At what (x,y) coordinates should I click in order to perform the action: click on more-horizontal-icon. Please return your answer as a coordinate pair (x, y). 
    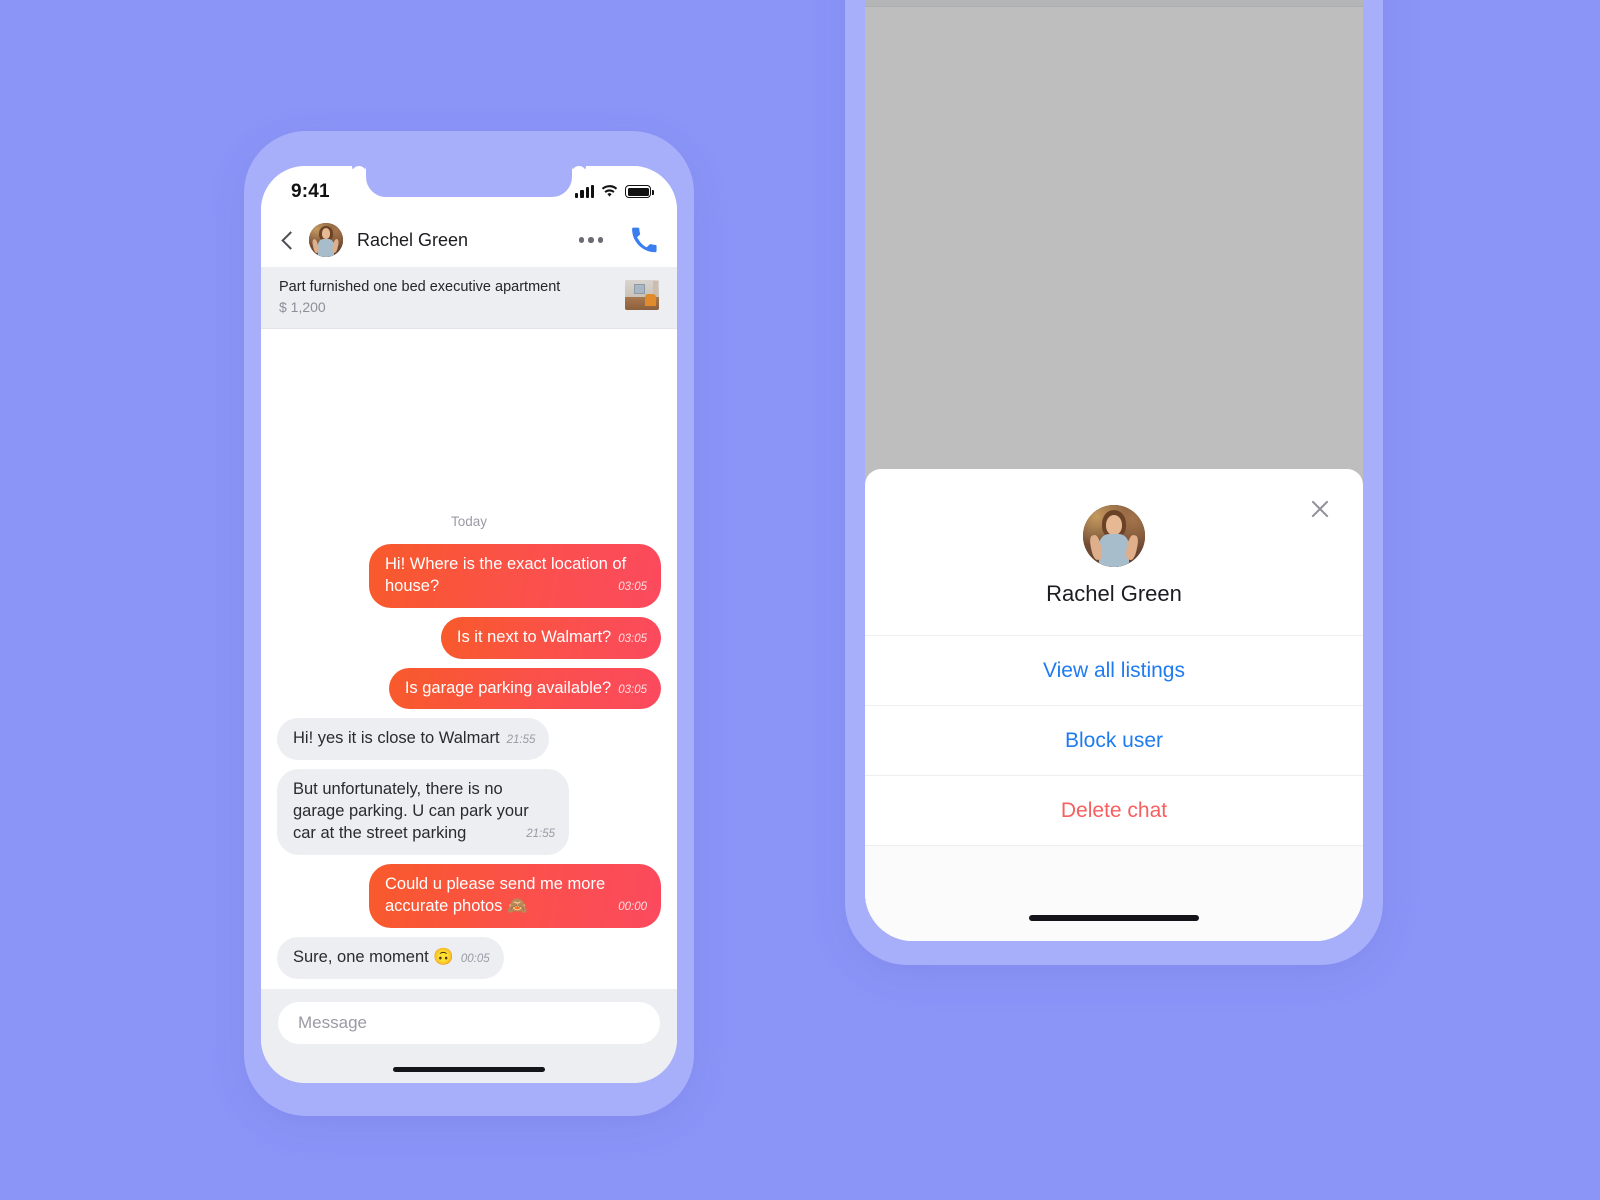
    Looking at the image, I should click on (591, 240).